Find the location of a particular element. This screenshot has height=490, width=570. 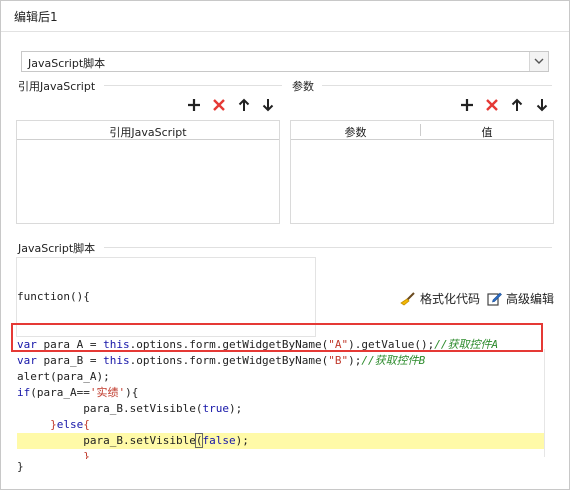

broom-icon is located at coordinates (407, 298).